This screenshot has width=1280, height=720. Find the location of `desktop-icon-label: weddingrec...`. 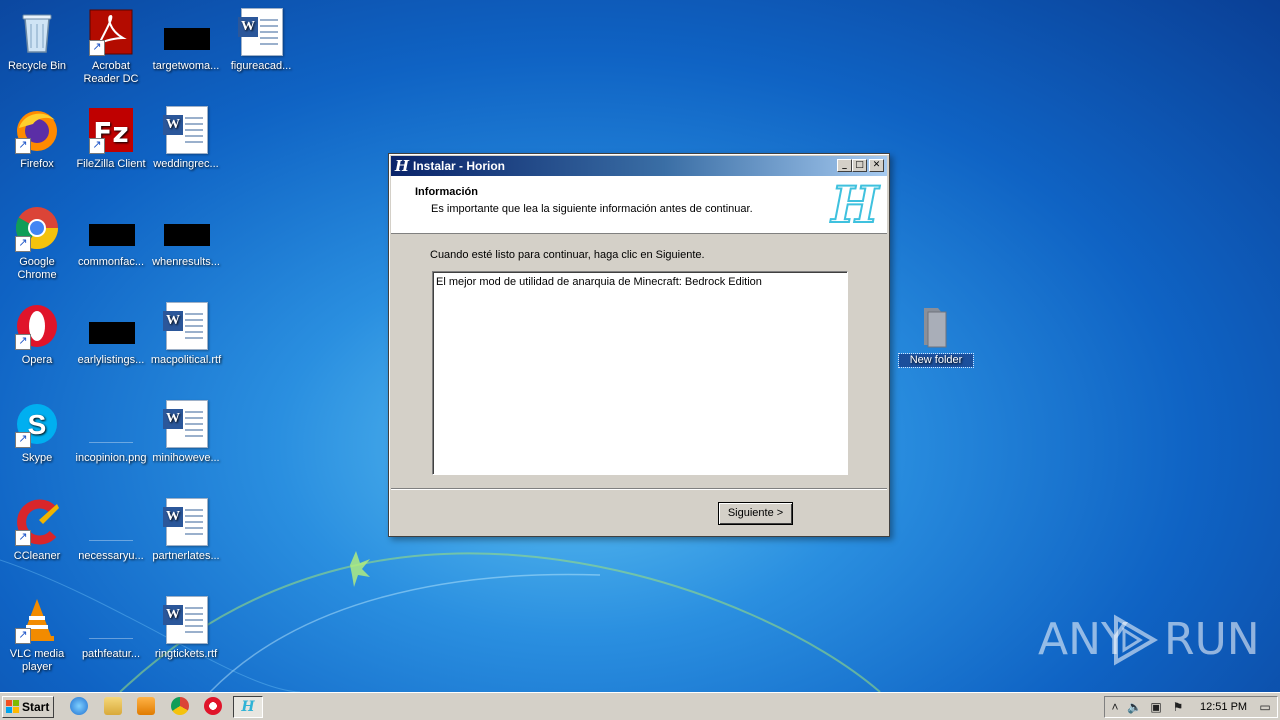

desktop-icon-label: weddingrec... is located at coordinates (186, 164).